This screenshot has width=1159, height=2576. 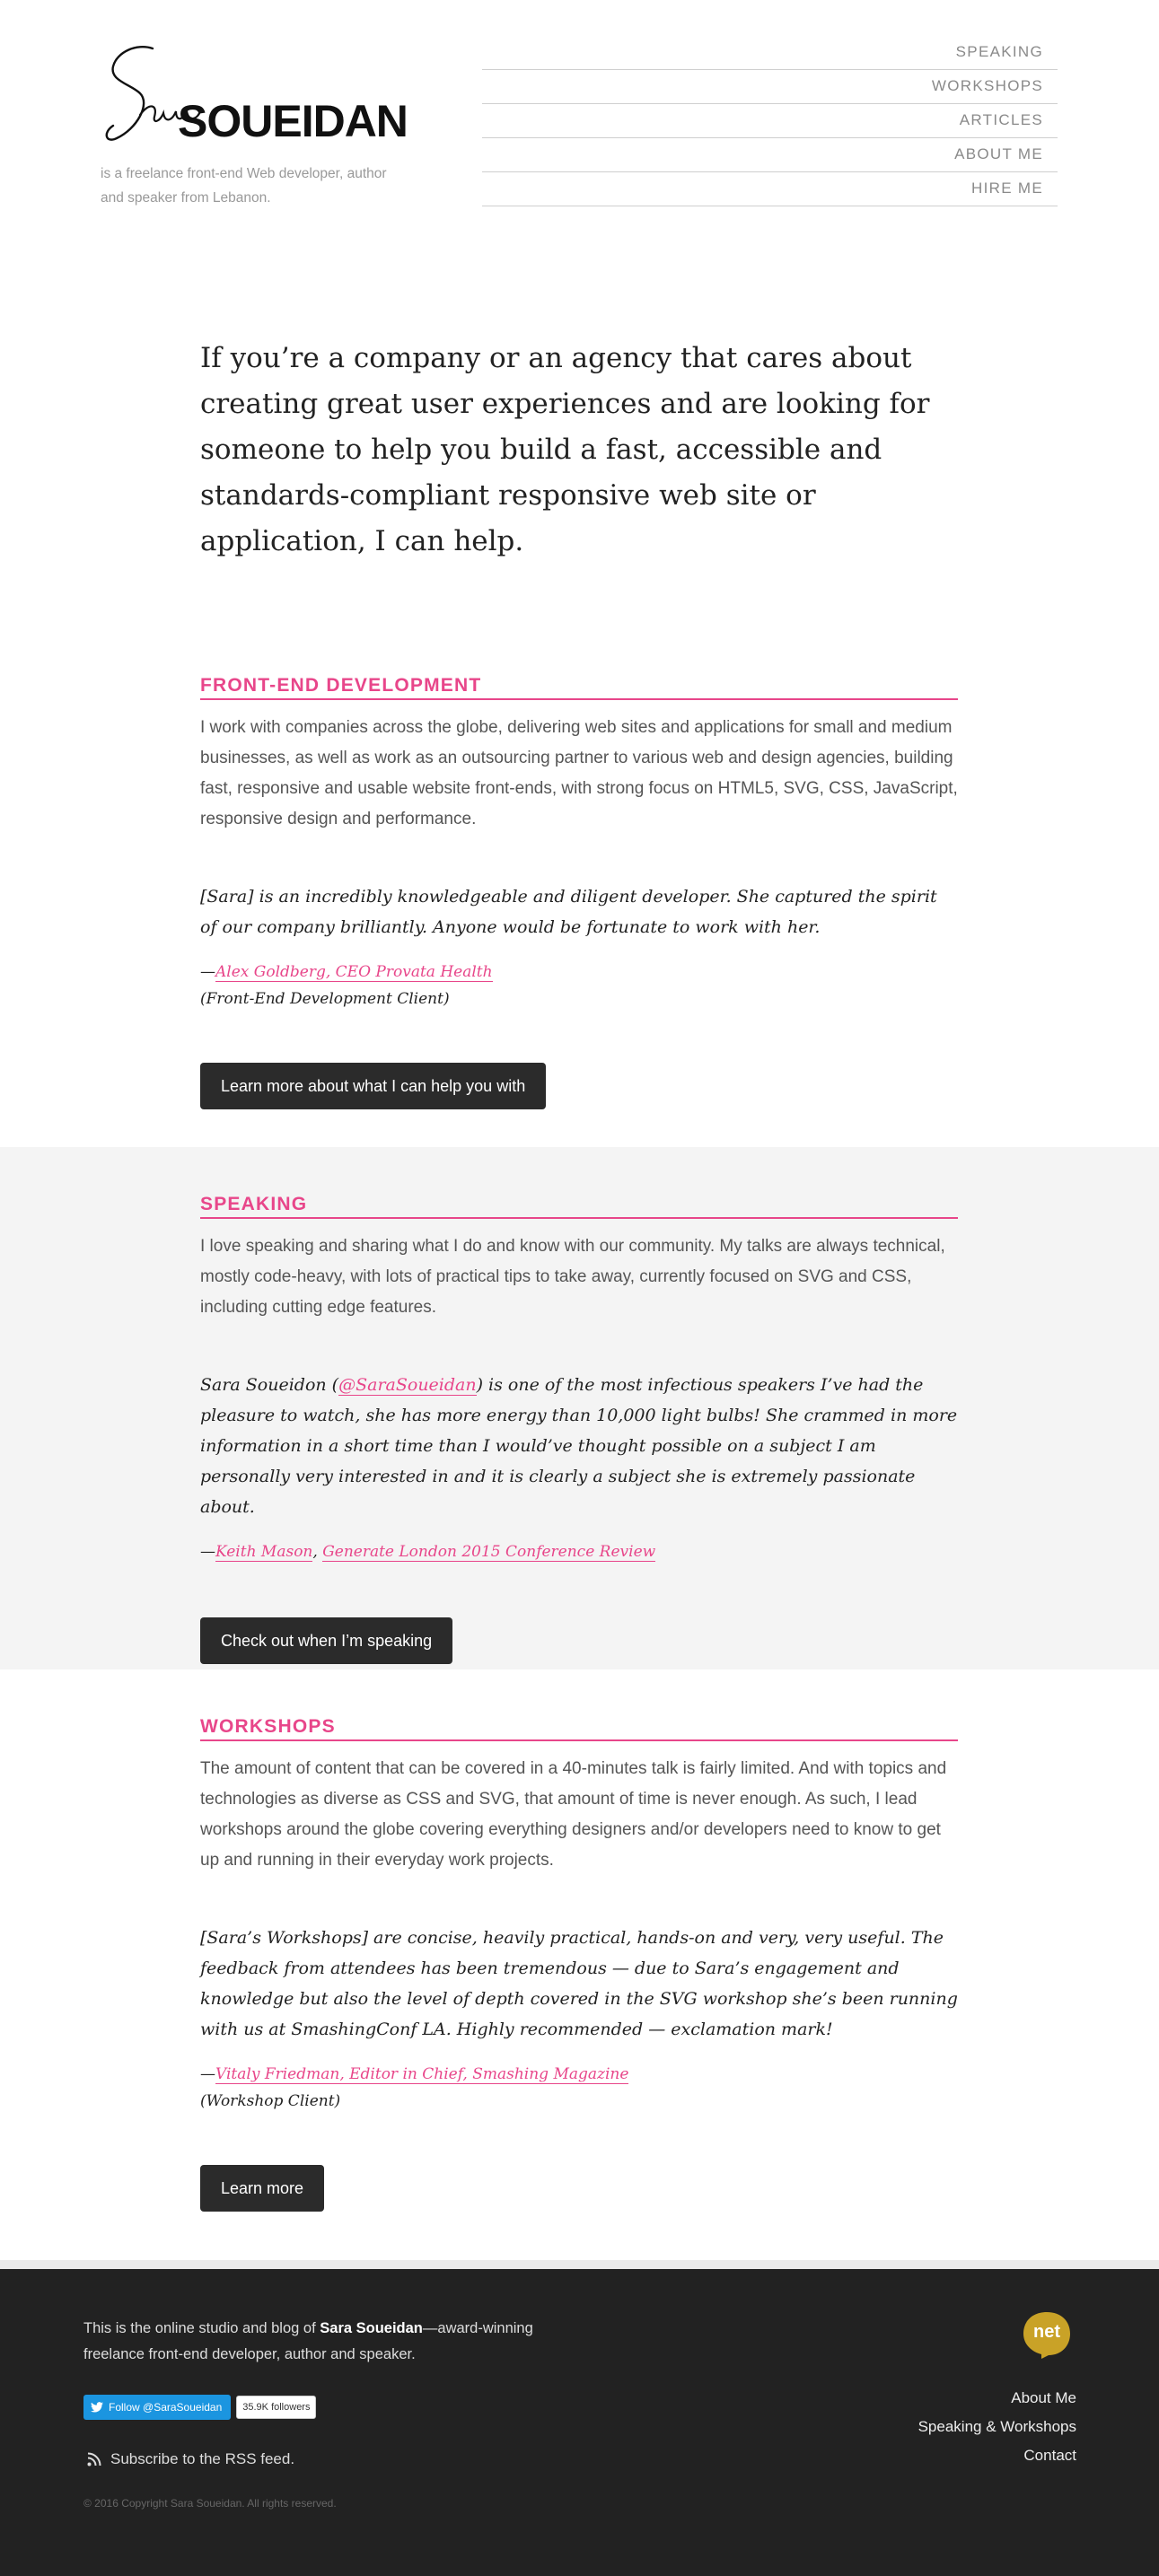 What do you see at coordinates (770, 155) in the screenshot?
I see `nav-item-about-me: ABOUT ME` at bounding box center [770, 155].